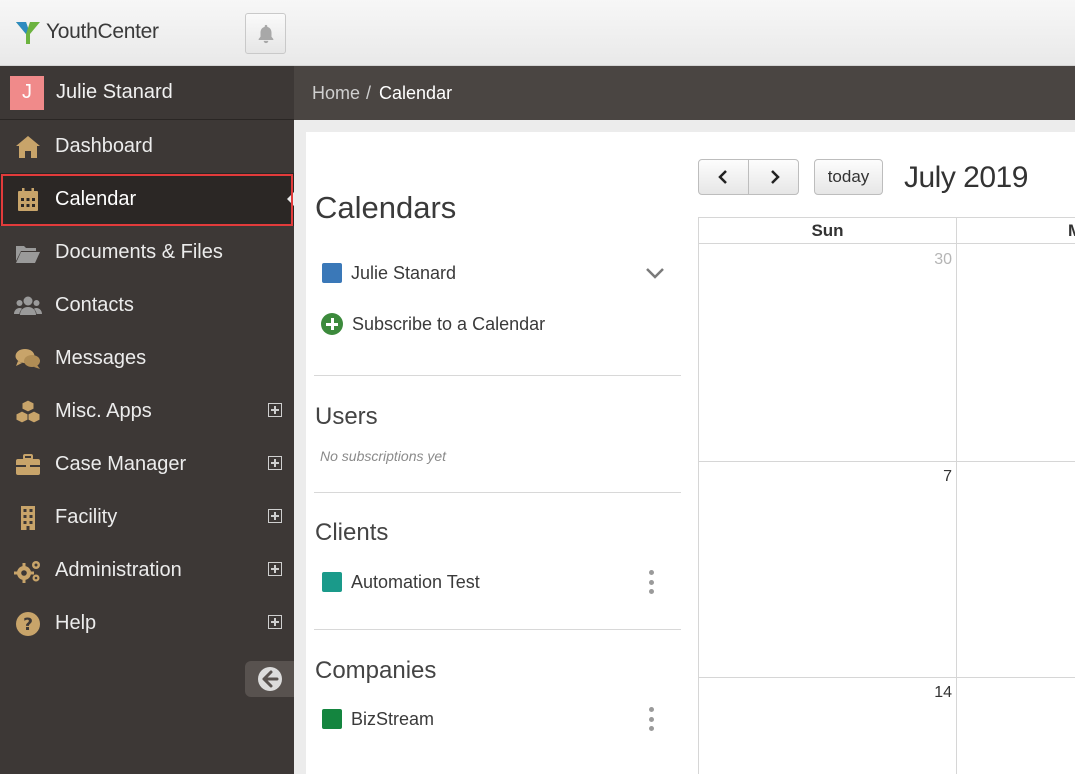 The image size is (1075, 774). Describe the element at coordinates (383, 456) in the screenshot. I see `users-empty-note: No subscriptions yet` at that location.